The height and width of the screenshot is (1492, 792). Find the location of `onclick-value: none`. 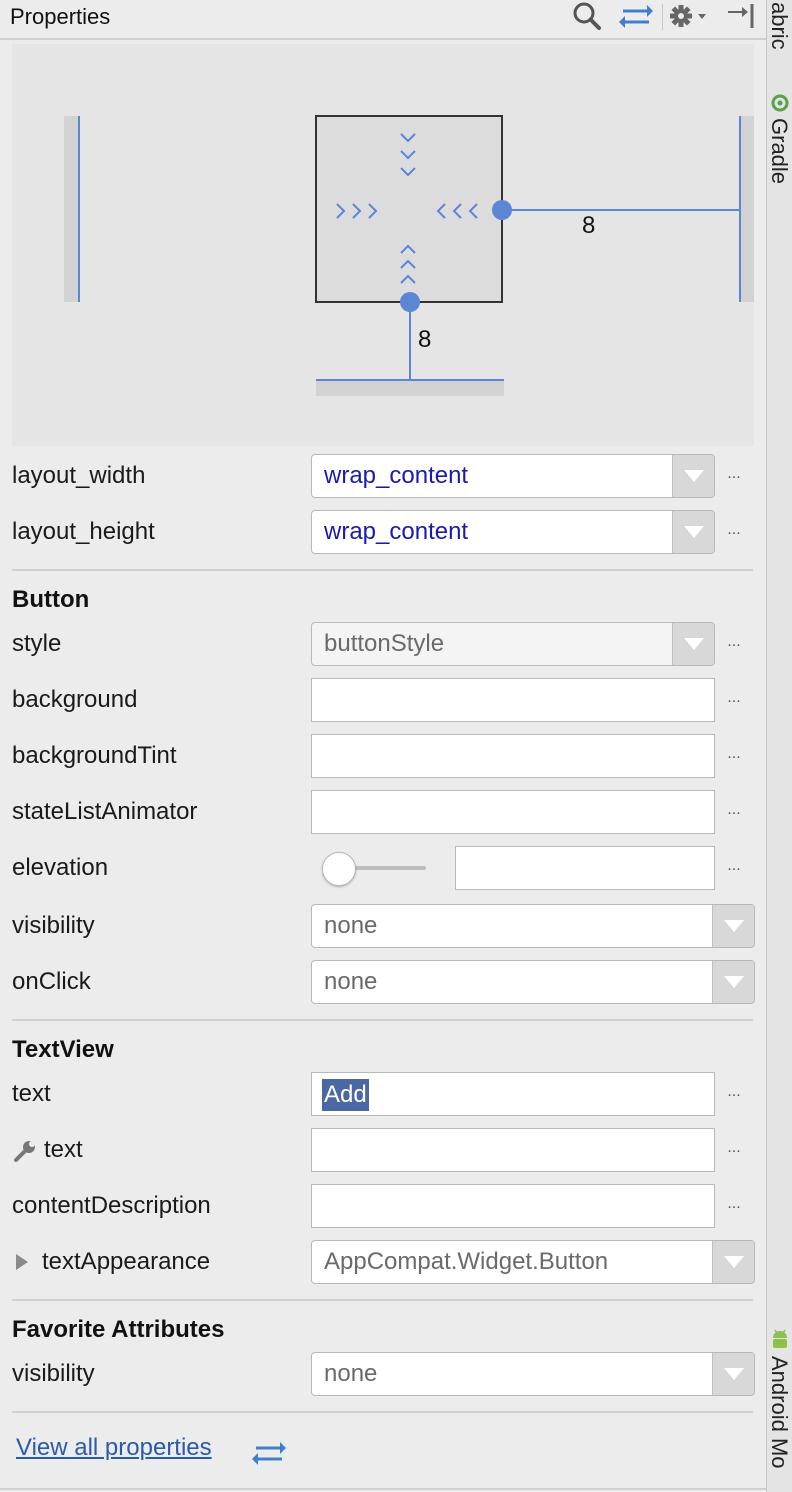

onclick-value: none is located at coordinates (351, 981).